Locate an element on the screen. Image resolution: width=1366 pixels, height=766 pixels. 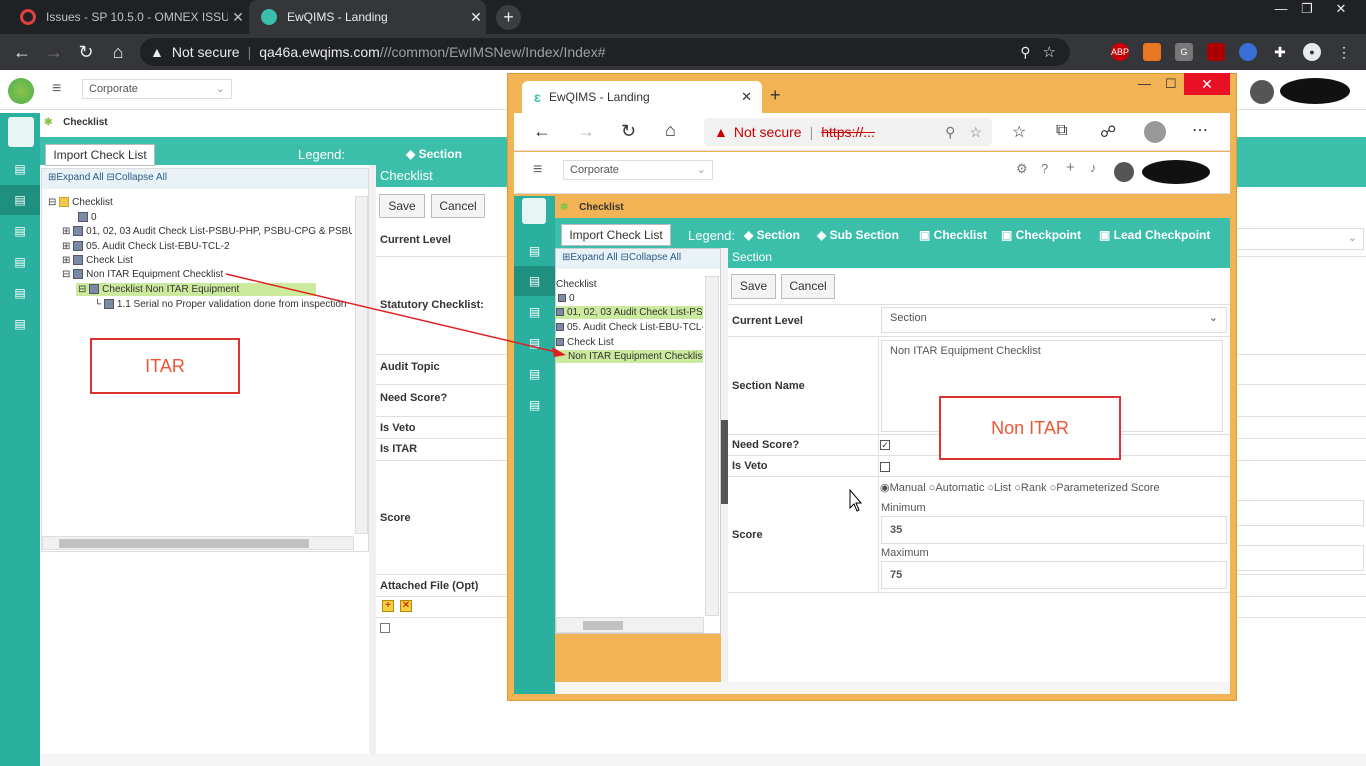
annotation-arrow is located at coordinates (391, 313).